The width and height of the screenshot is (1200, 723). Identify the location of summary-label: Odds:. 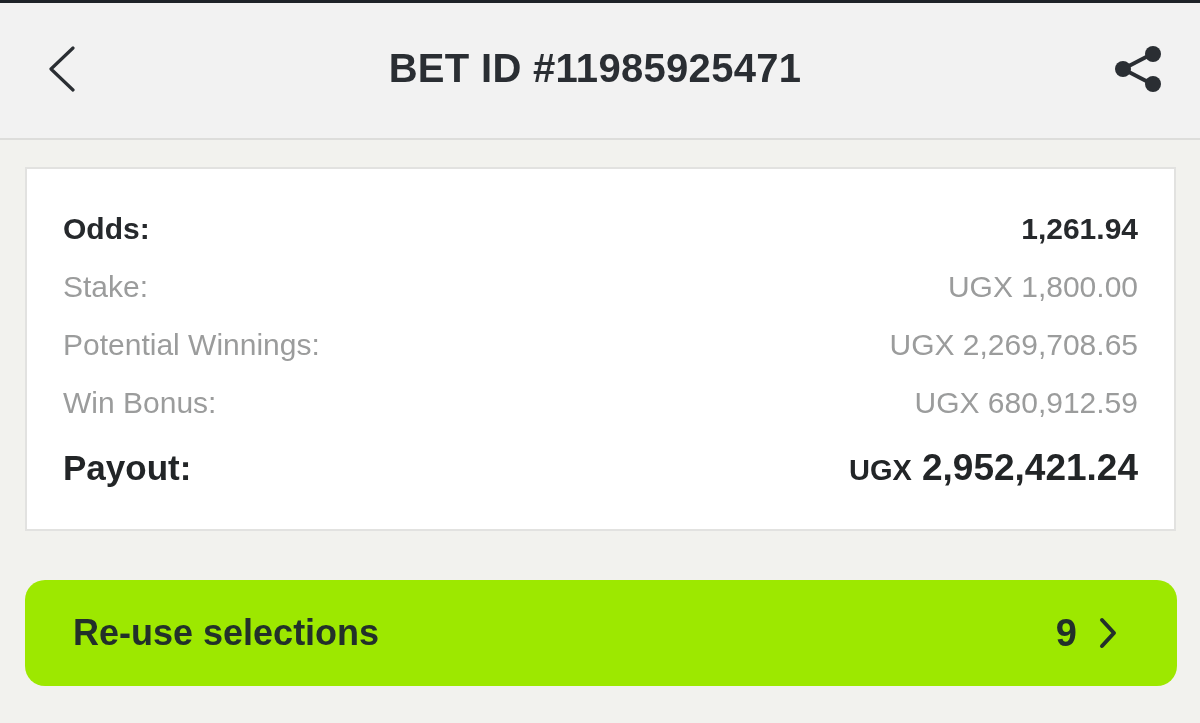
(106, 229).